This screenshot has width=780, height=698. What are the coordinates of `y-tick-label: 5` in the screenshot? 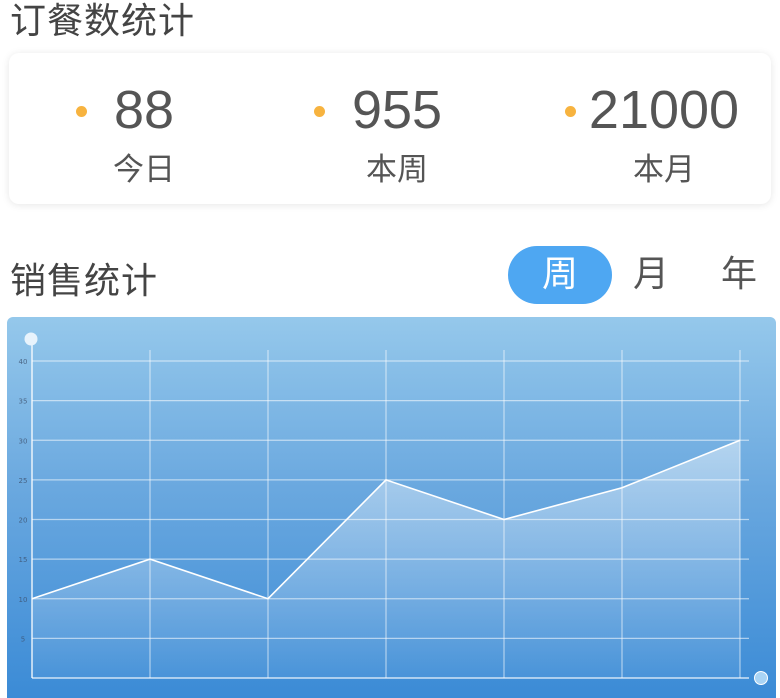 It's located at (23, 639).